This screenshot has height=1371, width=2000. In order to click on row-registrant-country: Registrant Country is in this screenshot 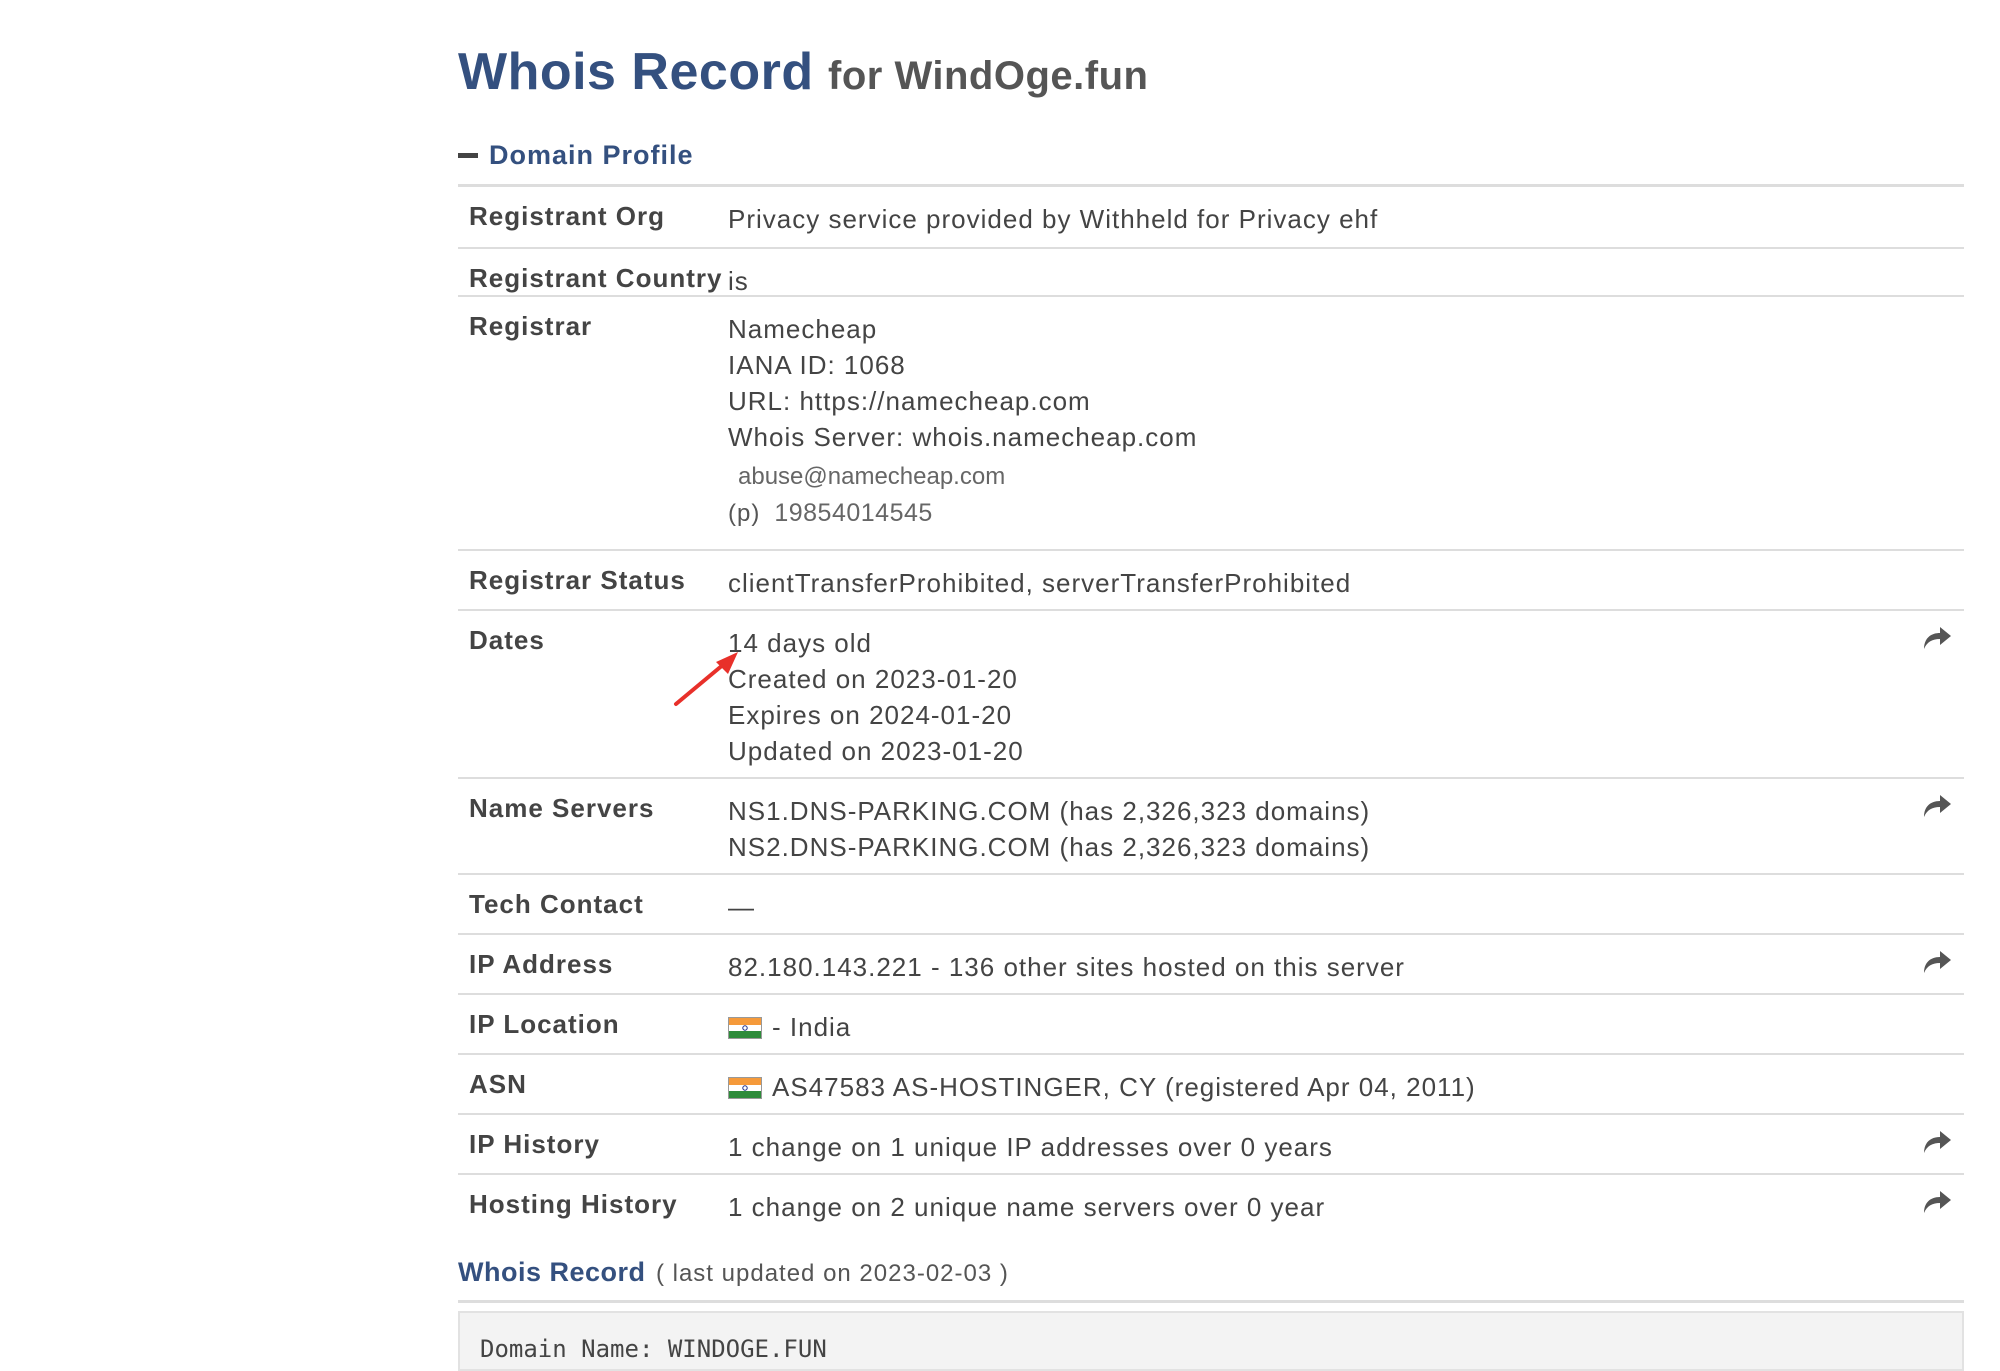, I will do `click(1211, 273)`.